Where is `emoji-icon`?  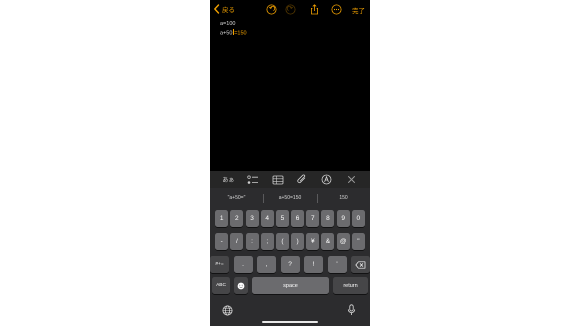 emoji-icon is located at coordinates (241, 285).